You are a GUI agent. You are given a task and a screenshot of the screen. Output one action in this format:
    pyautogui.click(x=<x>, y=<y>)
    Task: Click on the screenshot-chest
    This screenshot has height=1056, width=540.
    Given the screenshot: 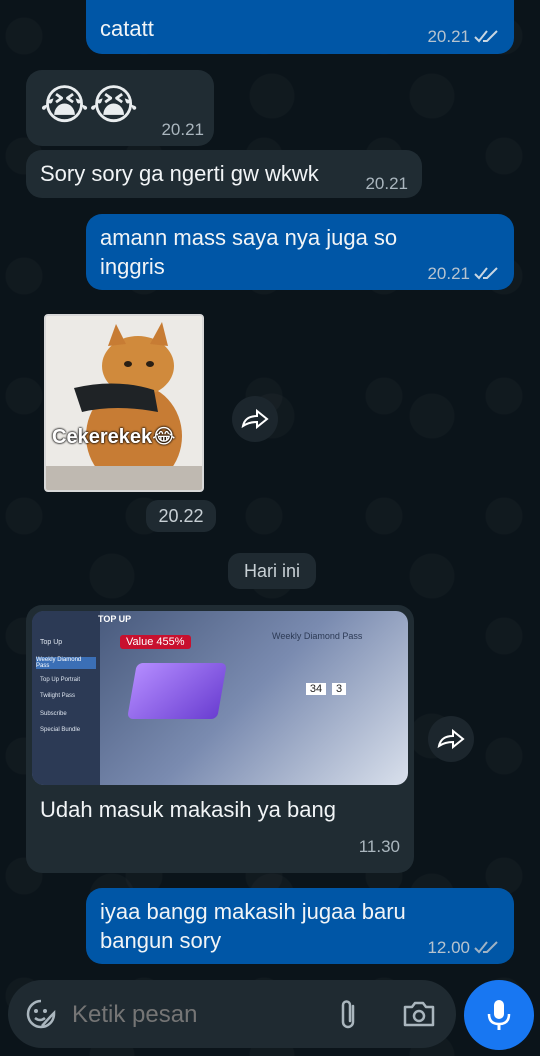 What is the action you would take?
    pyautogui.click(x=177, y=691)
    